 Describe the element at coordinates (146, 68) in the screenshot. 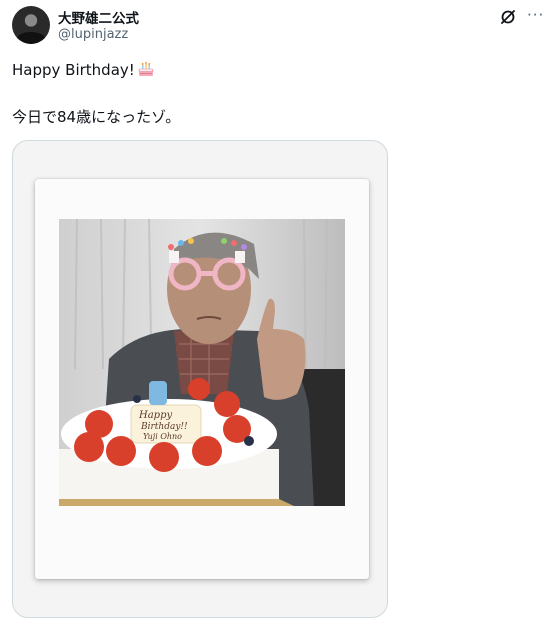

I see `birthday-cake-icon` at that location.